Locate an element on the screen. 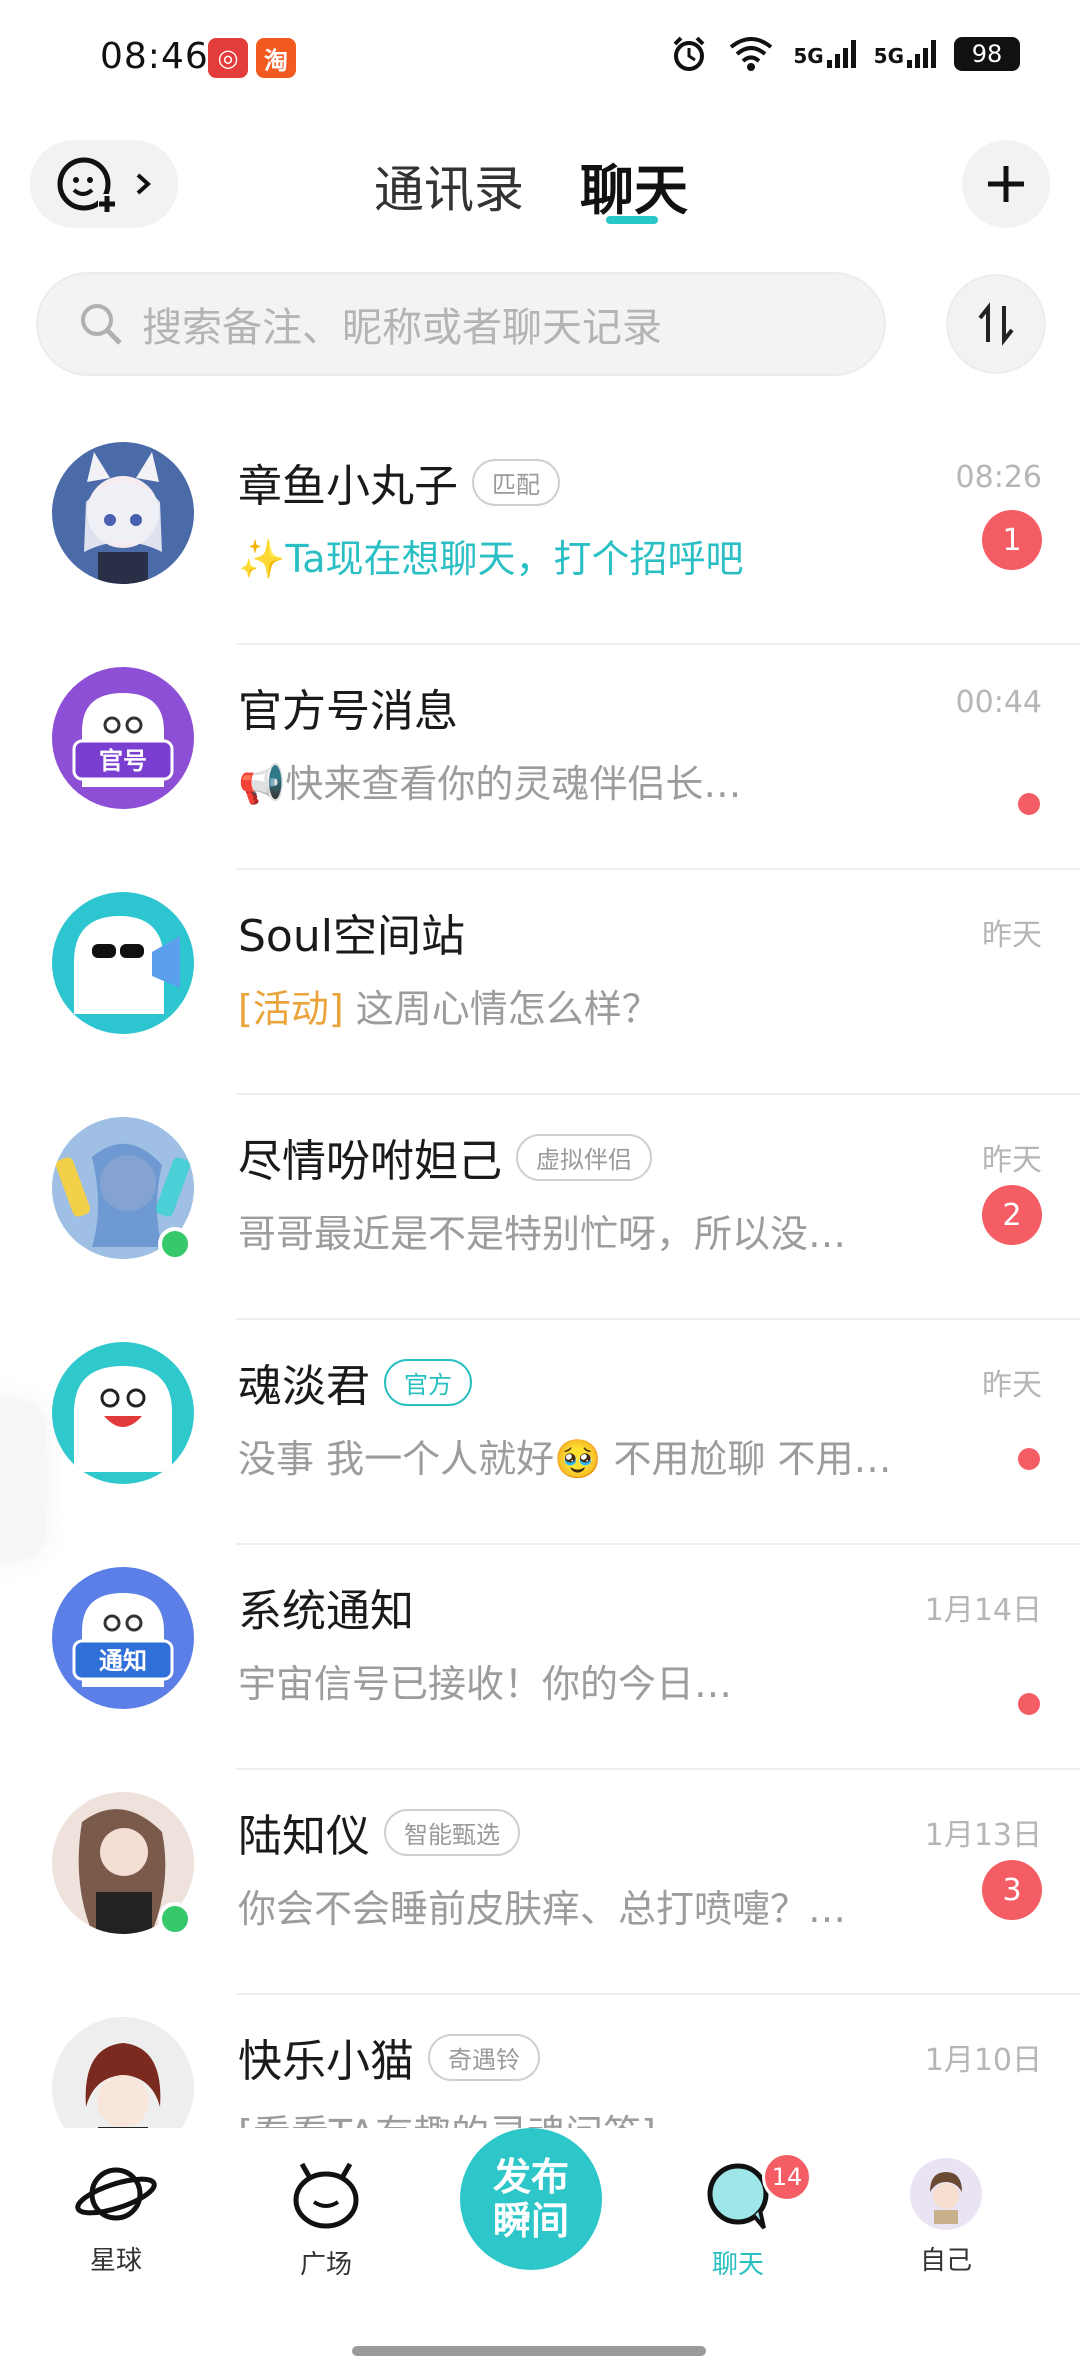 This screenshot has width=1080, height=2374. plus-button is located at coordinates (1006, 184).